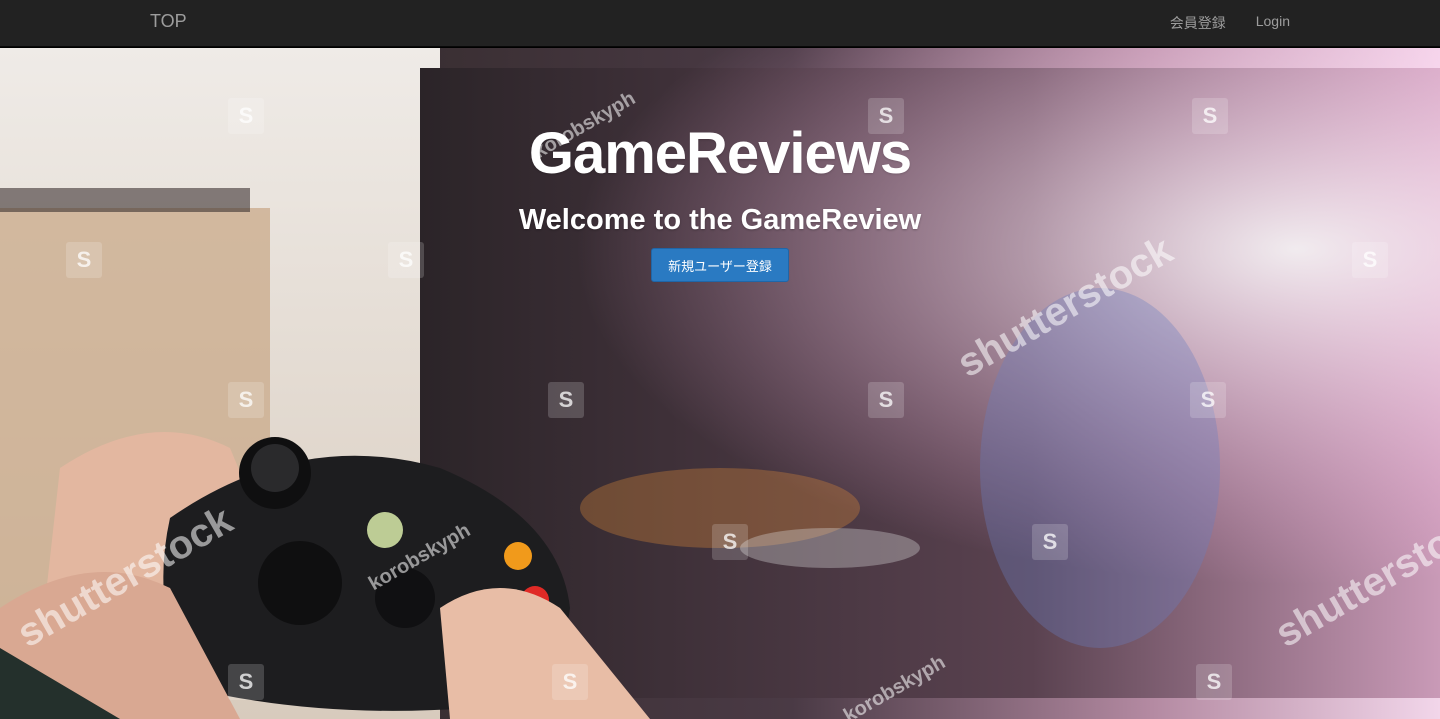 The width and height of the screenshot is (1440, 719). Describe the element at coordinates (1198, 23) in the screenshot. I see `nav-member-register-link: 会員登録` at that location.